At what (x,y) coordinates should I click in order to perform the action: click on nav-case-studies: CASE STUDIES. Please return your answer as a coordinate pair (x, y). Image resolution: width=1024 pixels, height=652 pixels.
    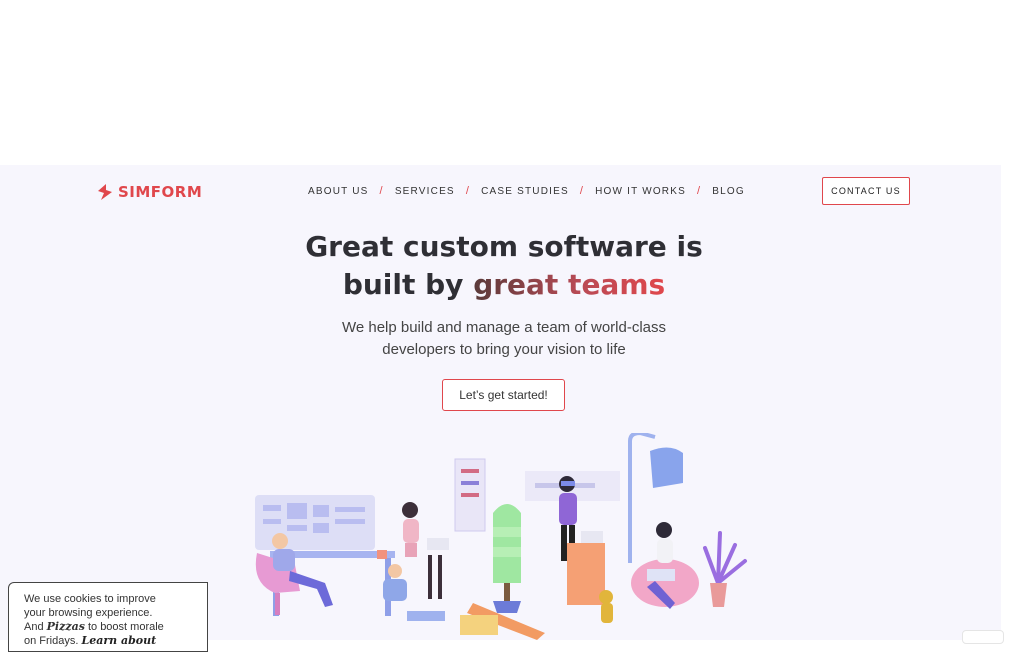
    Looking at the image, I should click on (525, 191).